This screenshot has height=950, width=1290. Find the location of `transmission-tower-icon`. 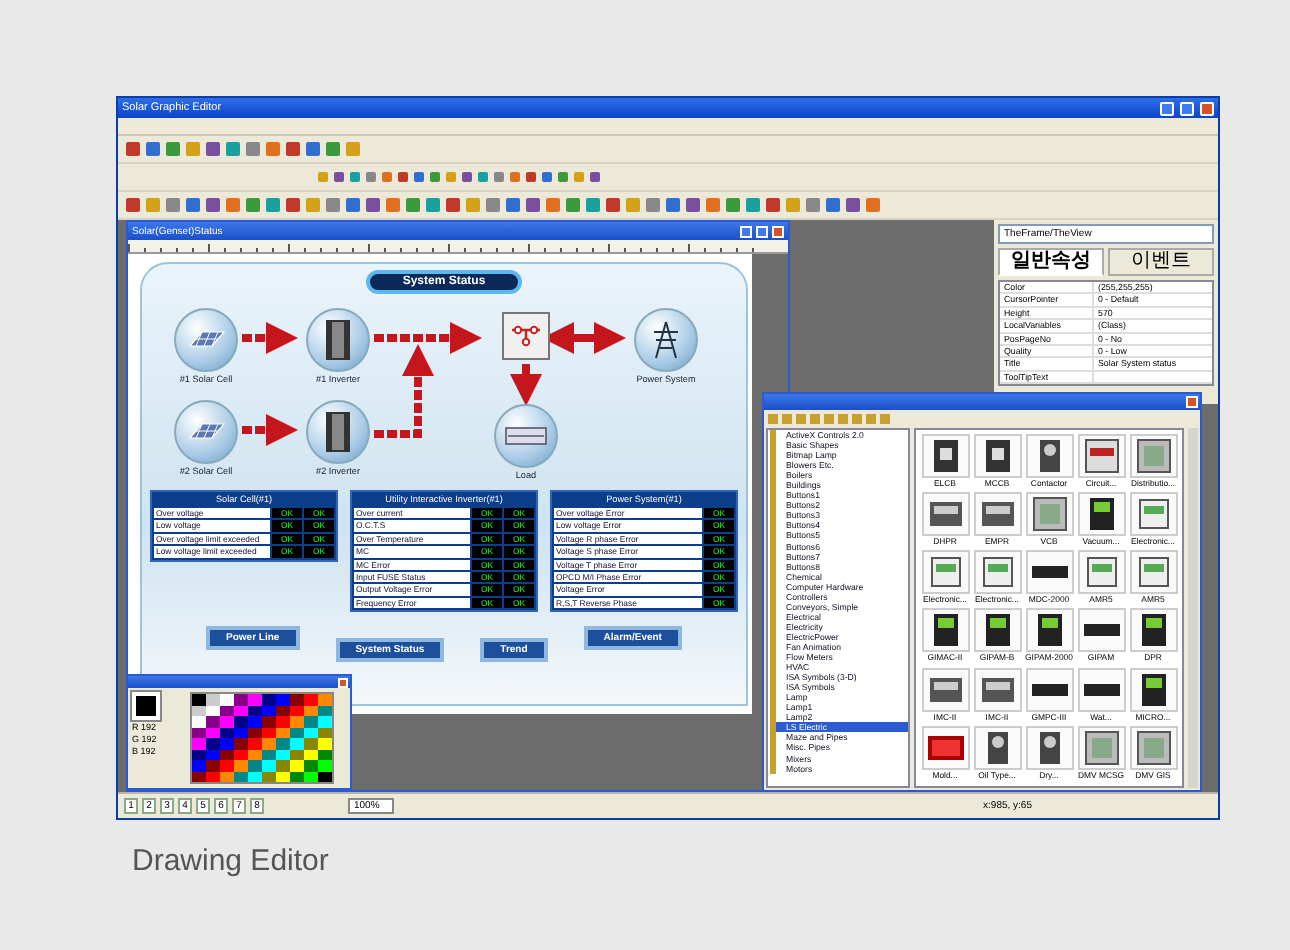

transmission-tower-icon is located at coordinates (666, 340).